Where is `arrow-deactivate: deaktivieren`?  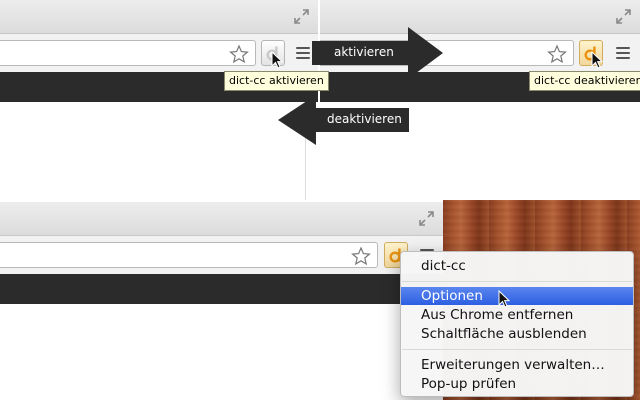
arrow-deactivate: deaktivieren is located at coordinates (344, 120).